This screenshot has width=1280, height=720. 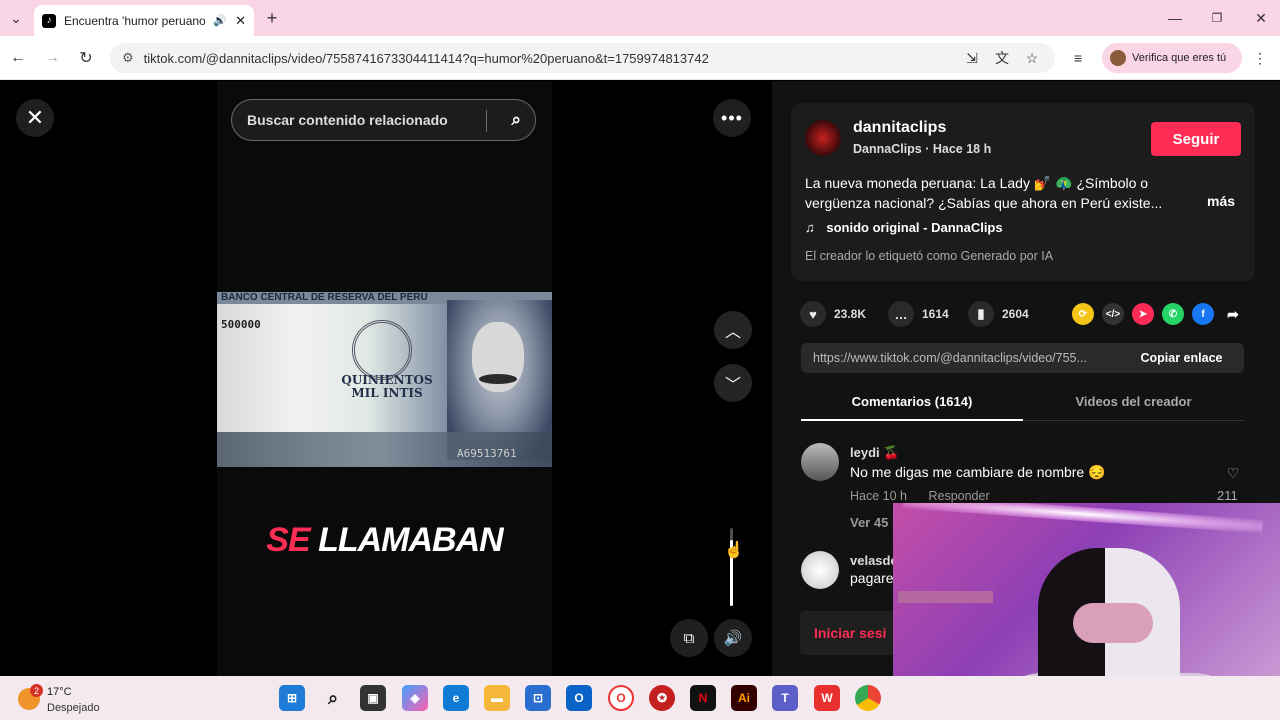 What do you see at coordinates (1083, 518) in the screenshot?
I see `neon-light` at bounding box center [1083, 518].